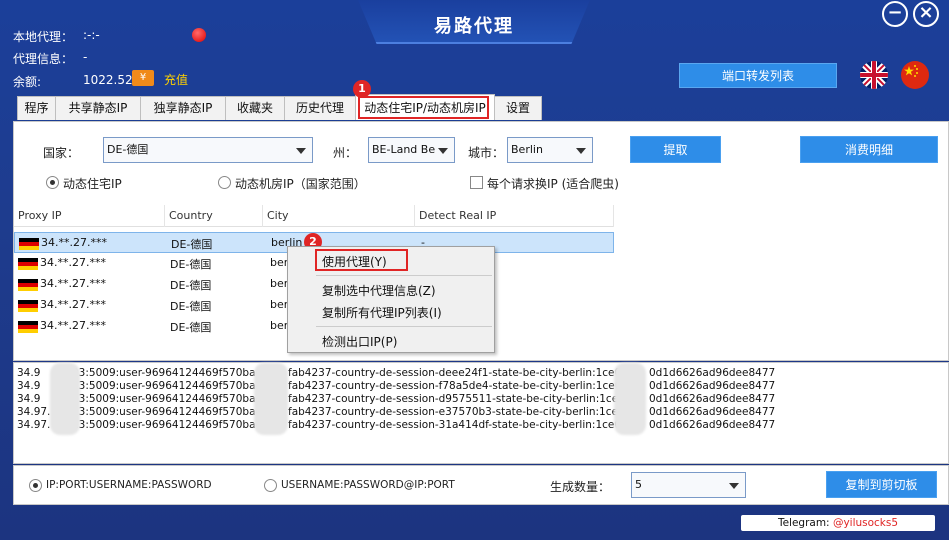  I want to click on telegram-prefix: Telegram:, so click(805, 523).